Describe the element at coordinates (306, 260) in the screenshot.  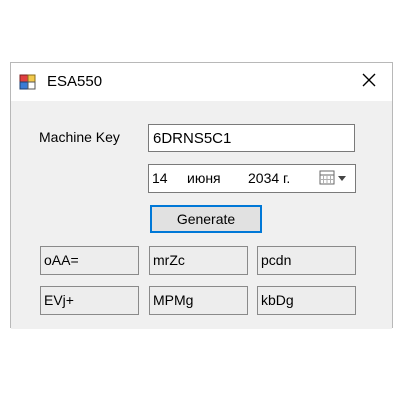
I see `result-field: pcdn` at that location.